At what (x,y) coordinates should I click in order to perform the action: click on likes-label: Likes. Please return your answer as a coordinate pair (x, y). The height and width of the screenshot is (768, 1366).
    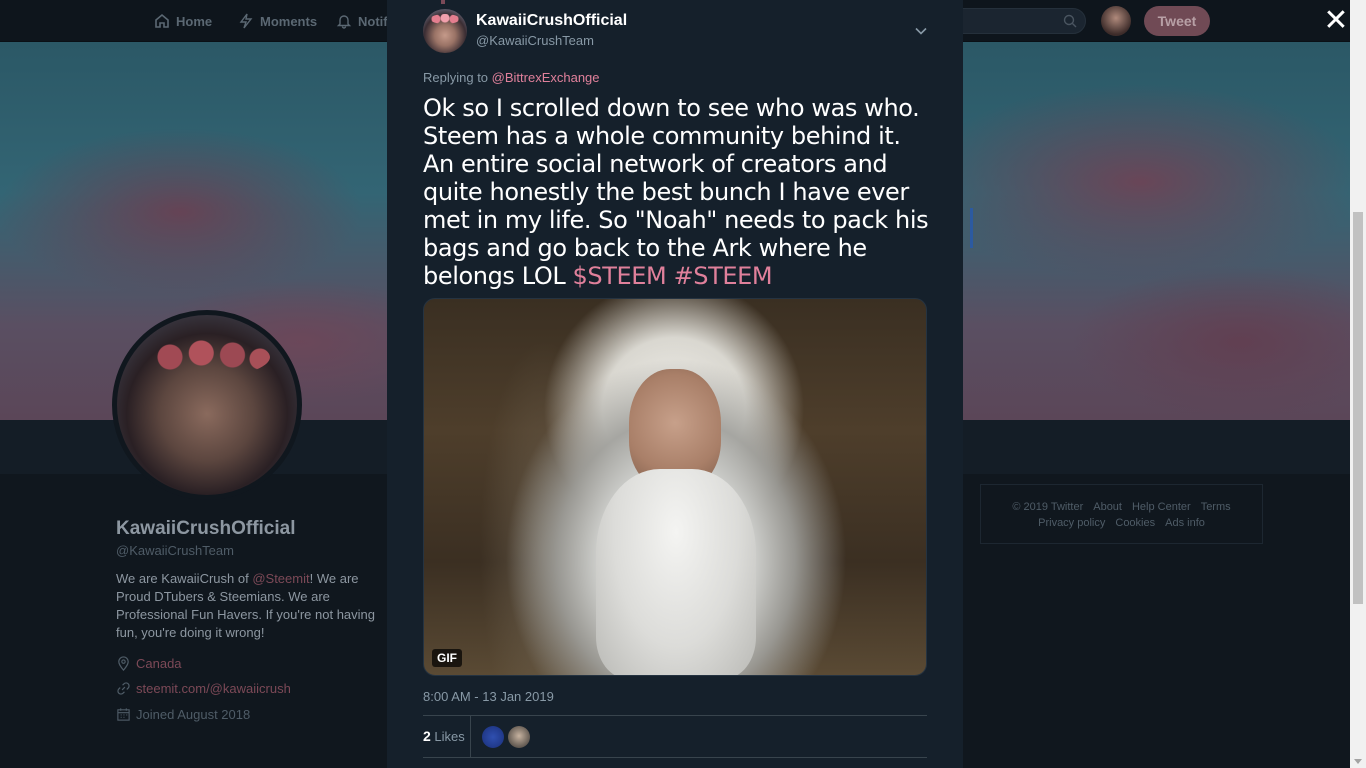
    Looking at the image, I should click on (449, 736).